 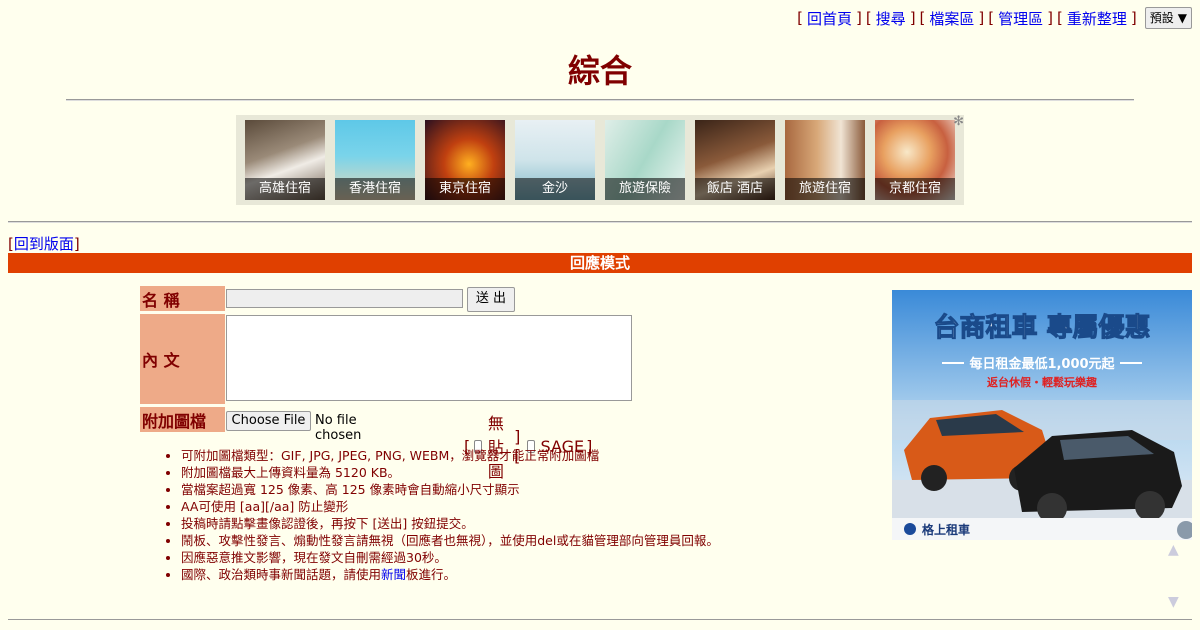 What do you see at coordinates (182, 419) in the screenshot?
I see `attach-label: 附加圖檔` at bounding box center [182, 419].